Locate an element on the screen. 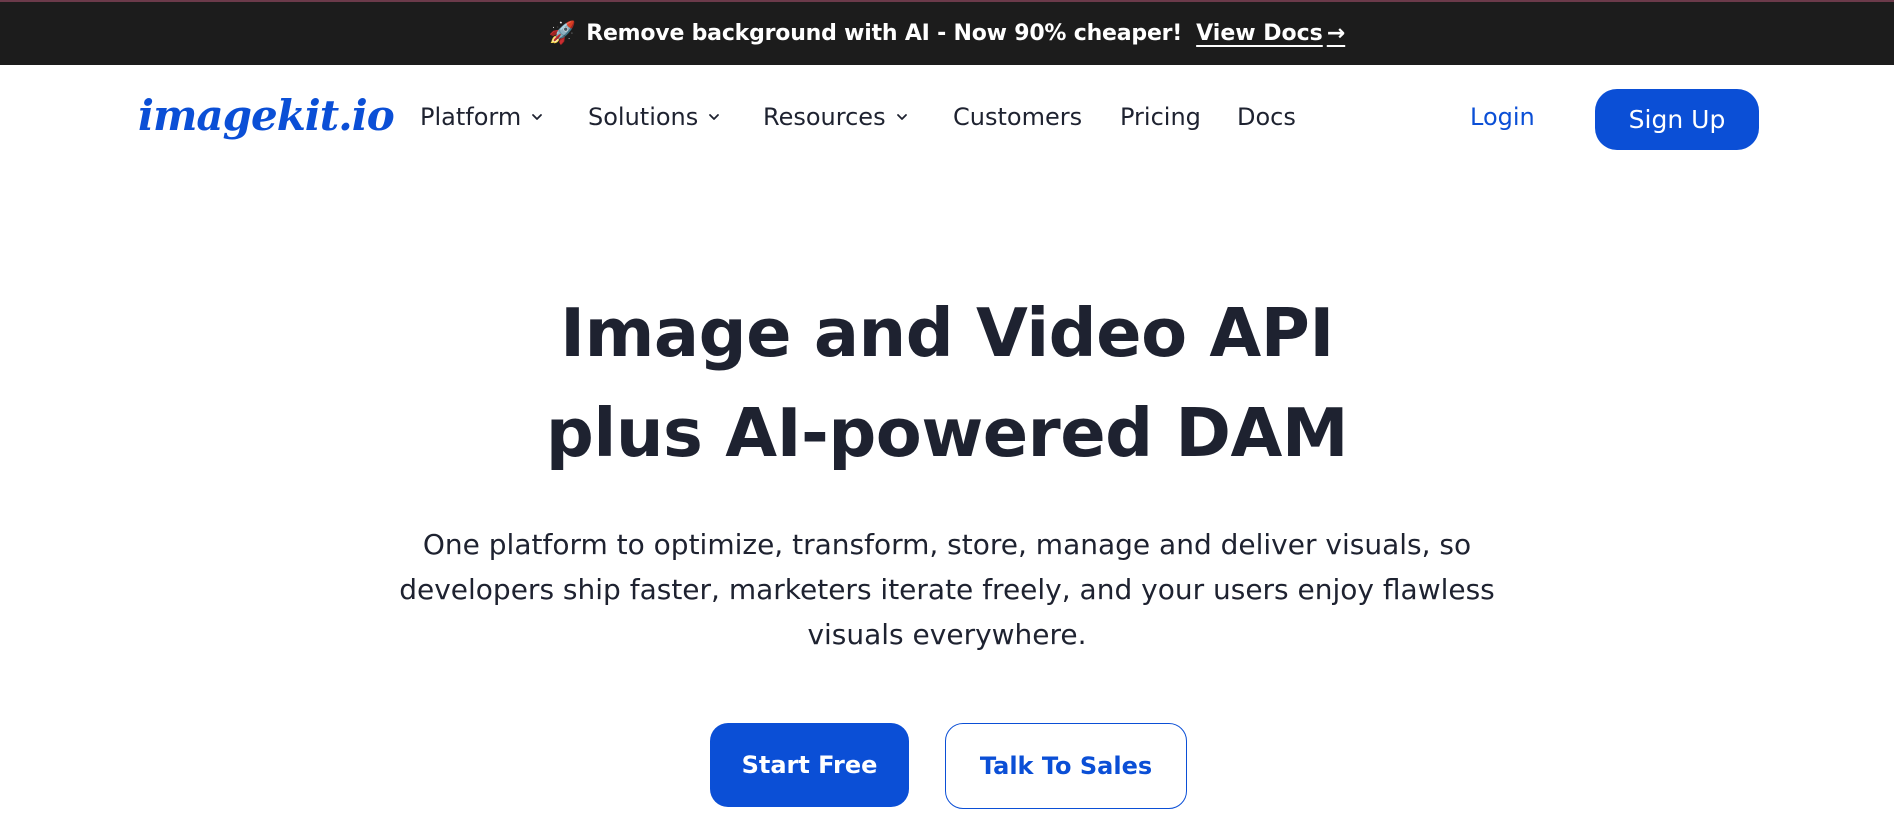 This screenshot has width=1894, height=826. view-docs-label: View Docs is located at coordinates (1259, 33).